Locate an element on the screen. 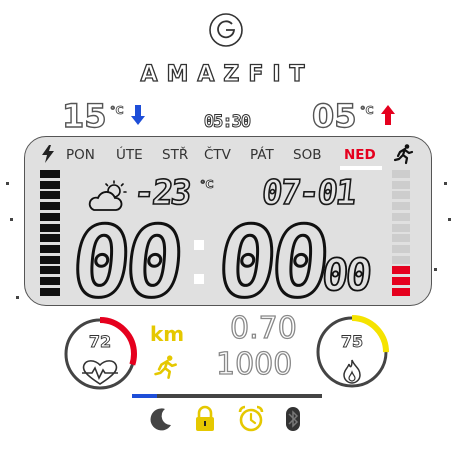 This screenshot has width=454, height=454. temperature-low-unit: °C is located at coordinates (117, 111).